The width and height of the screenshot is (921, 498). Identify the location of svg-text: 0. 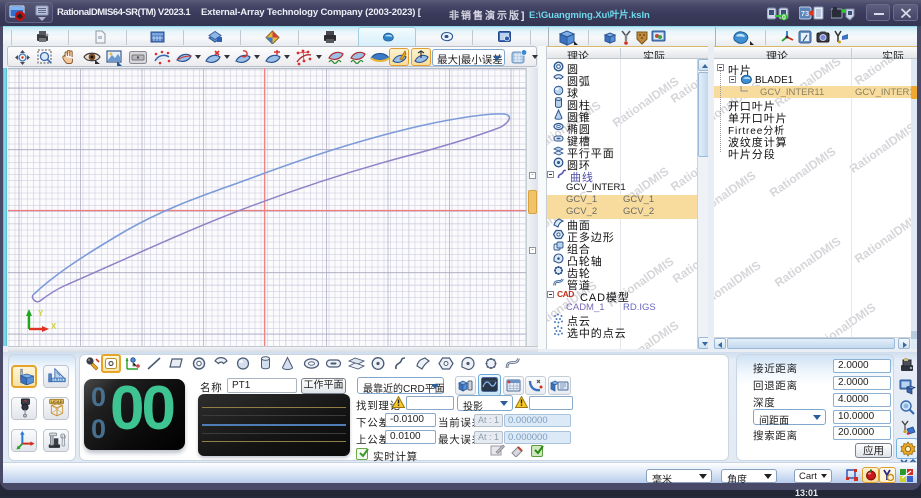
(784, 18).